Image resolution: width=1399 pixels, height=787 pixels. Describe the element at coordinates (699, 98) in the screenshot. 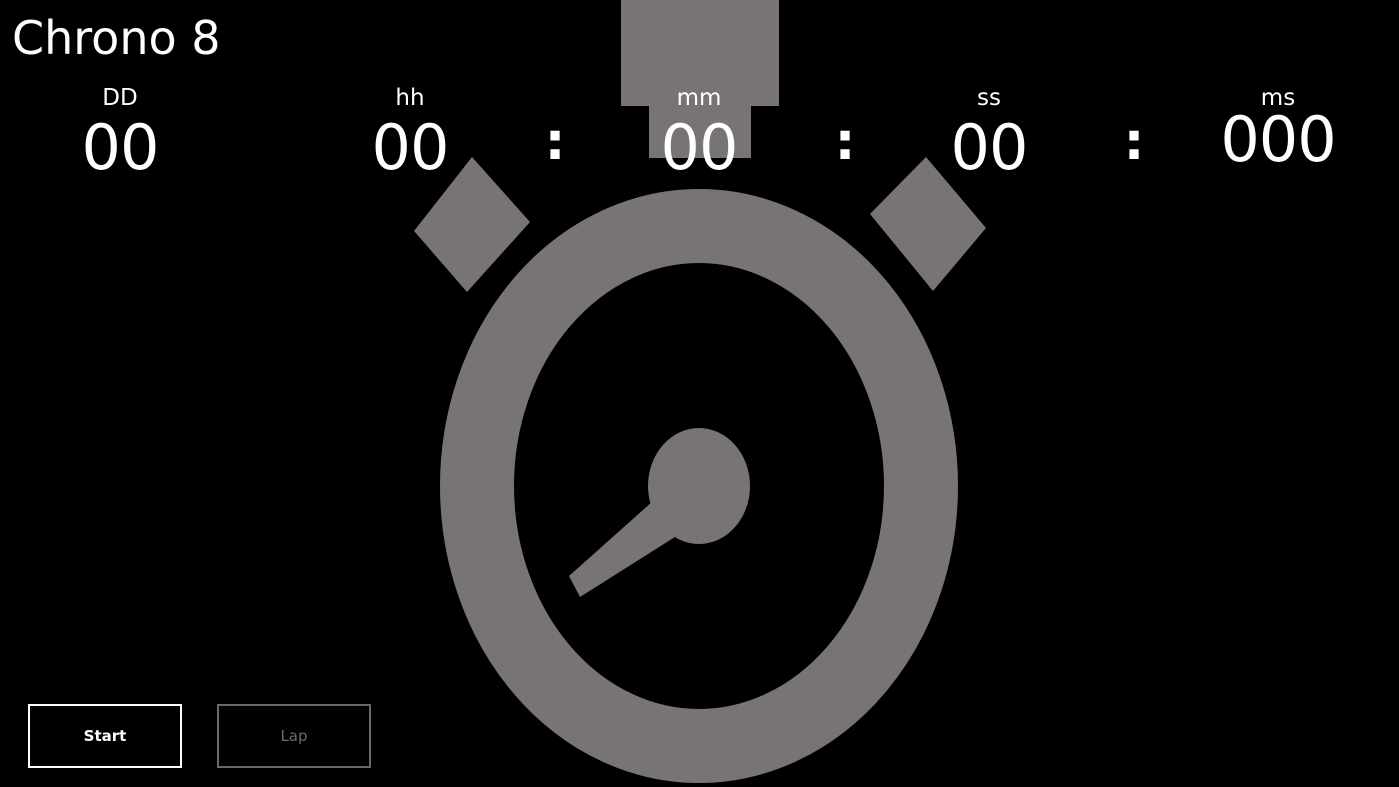

I see `minutes-label: mm` at that location.